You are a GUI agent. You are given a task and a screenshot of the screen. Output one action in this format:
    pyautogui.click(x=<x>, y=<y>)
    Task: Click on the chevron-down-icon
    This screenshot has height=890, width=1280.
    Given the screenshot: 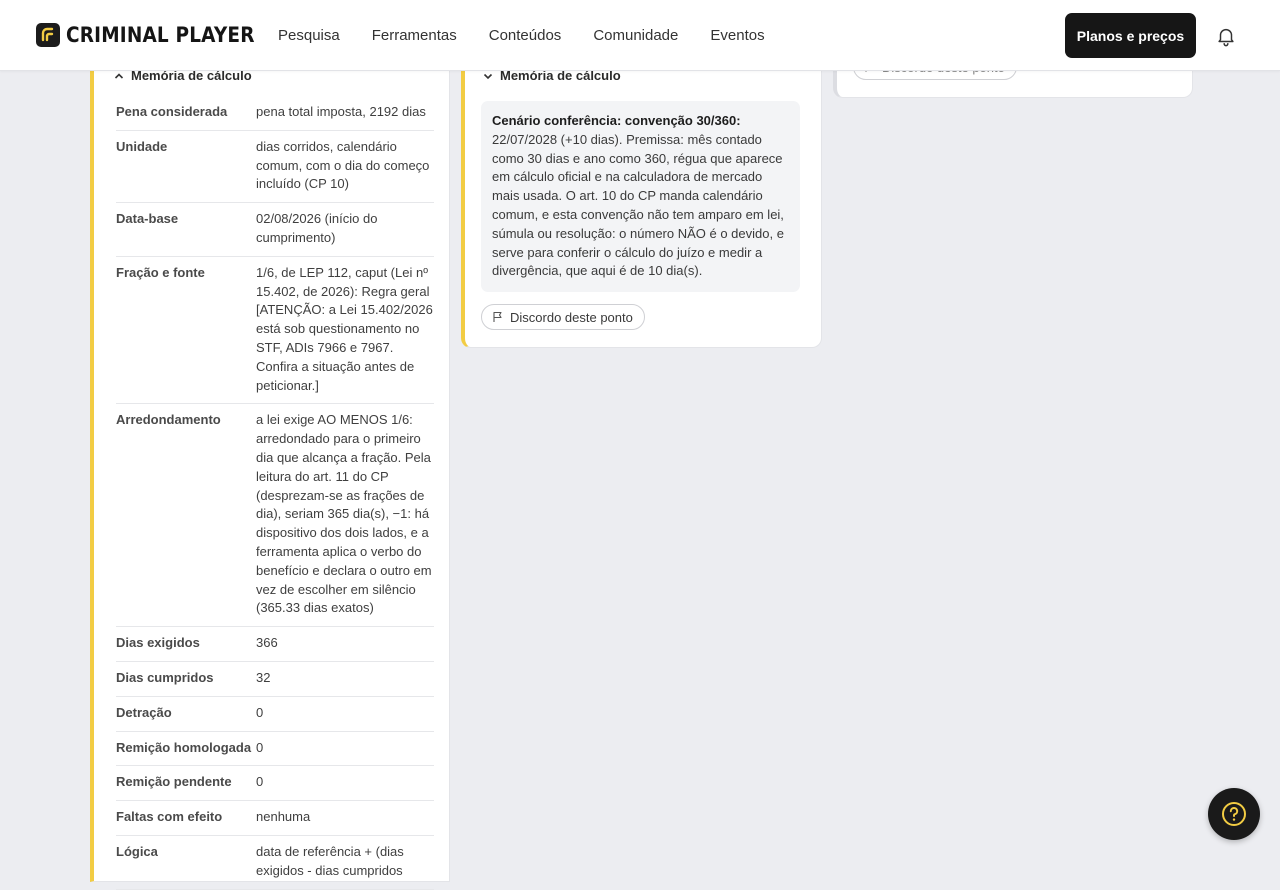 What is the action you would take?
    pyautogui.click(x=488, y=76)
    